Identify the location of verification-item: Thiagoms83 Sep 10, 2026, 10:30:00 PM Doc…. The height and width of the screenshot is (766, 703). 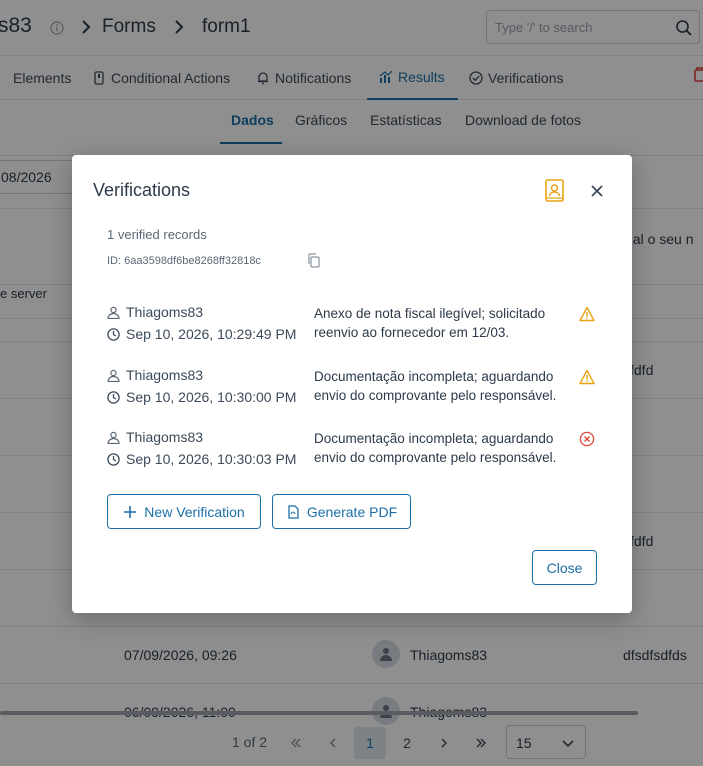
(352, 392).